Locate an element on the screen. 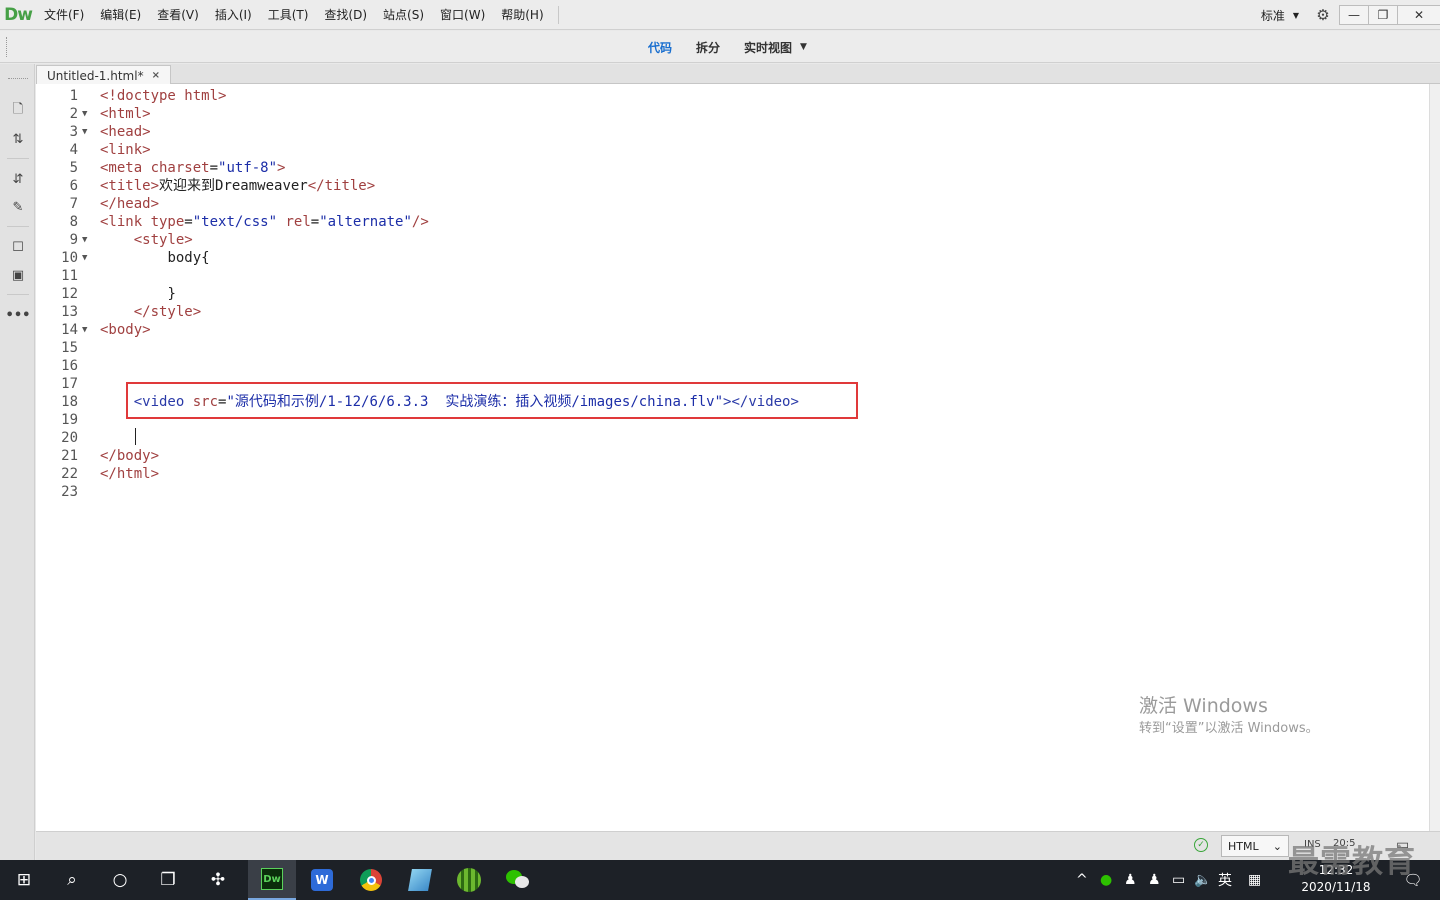  menu-site: 站点(S) is located at coordinates (403, 15).